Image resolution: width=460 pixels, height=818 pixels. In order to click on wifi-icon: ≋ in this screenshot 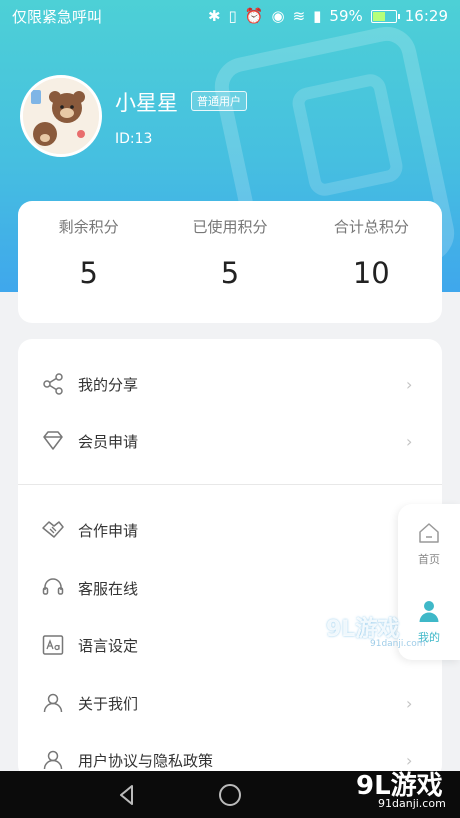, I will do `click(299, 16)`.